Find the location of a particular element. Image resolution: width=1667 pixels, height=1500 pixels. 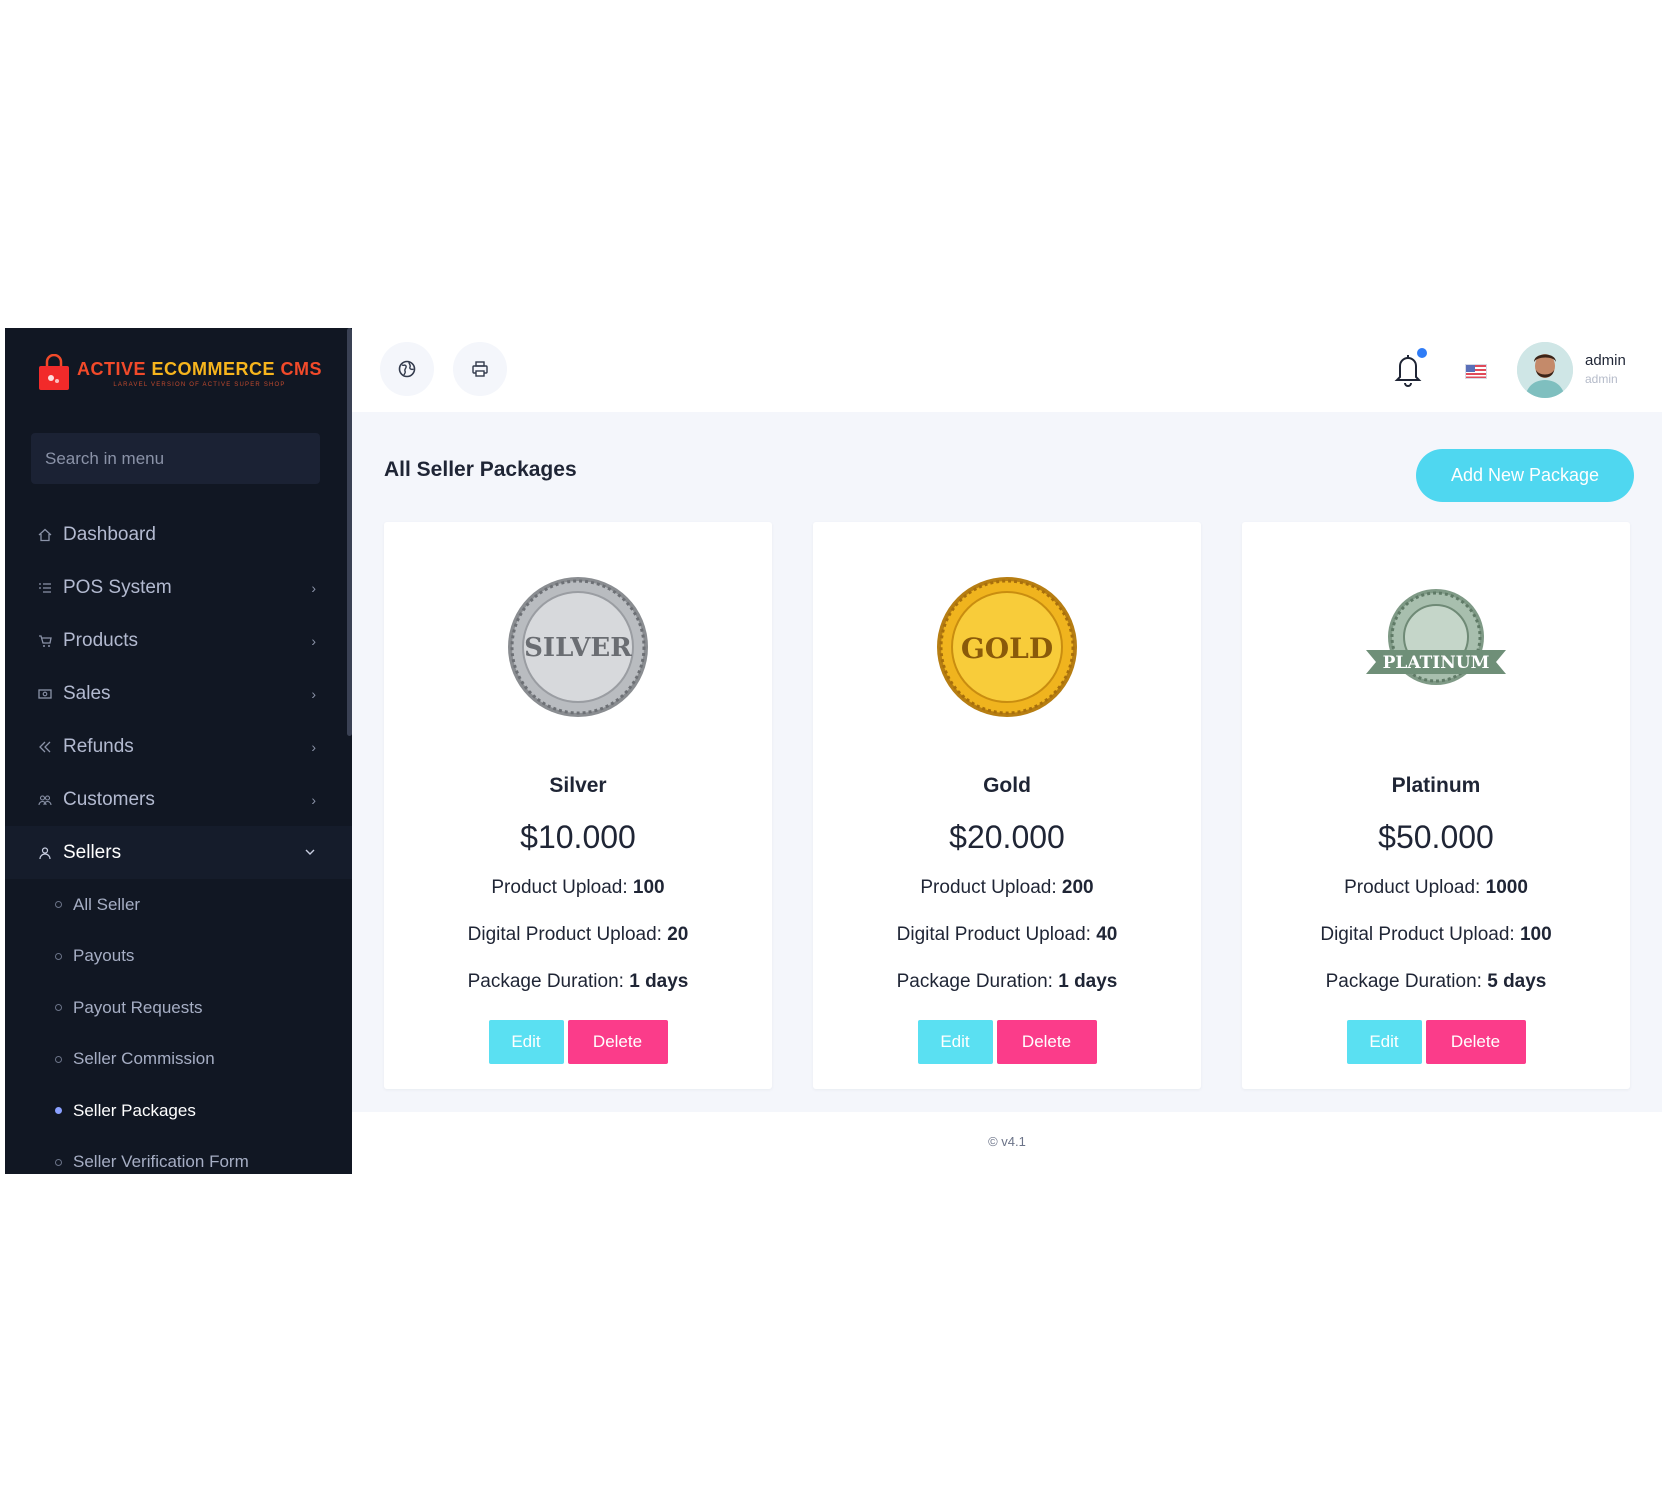

sidebar-item-customers: Customers › is located at coordinates (178, 799).